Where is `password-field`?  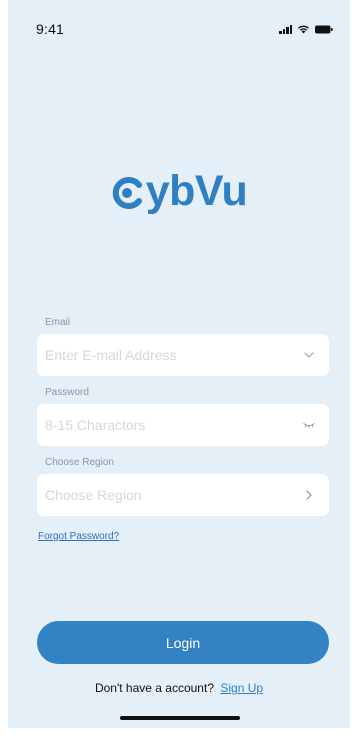 password-field is located at coordinates (183, 425).